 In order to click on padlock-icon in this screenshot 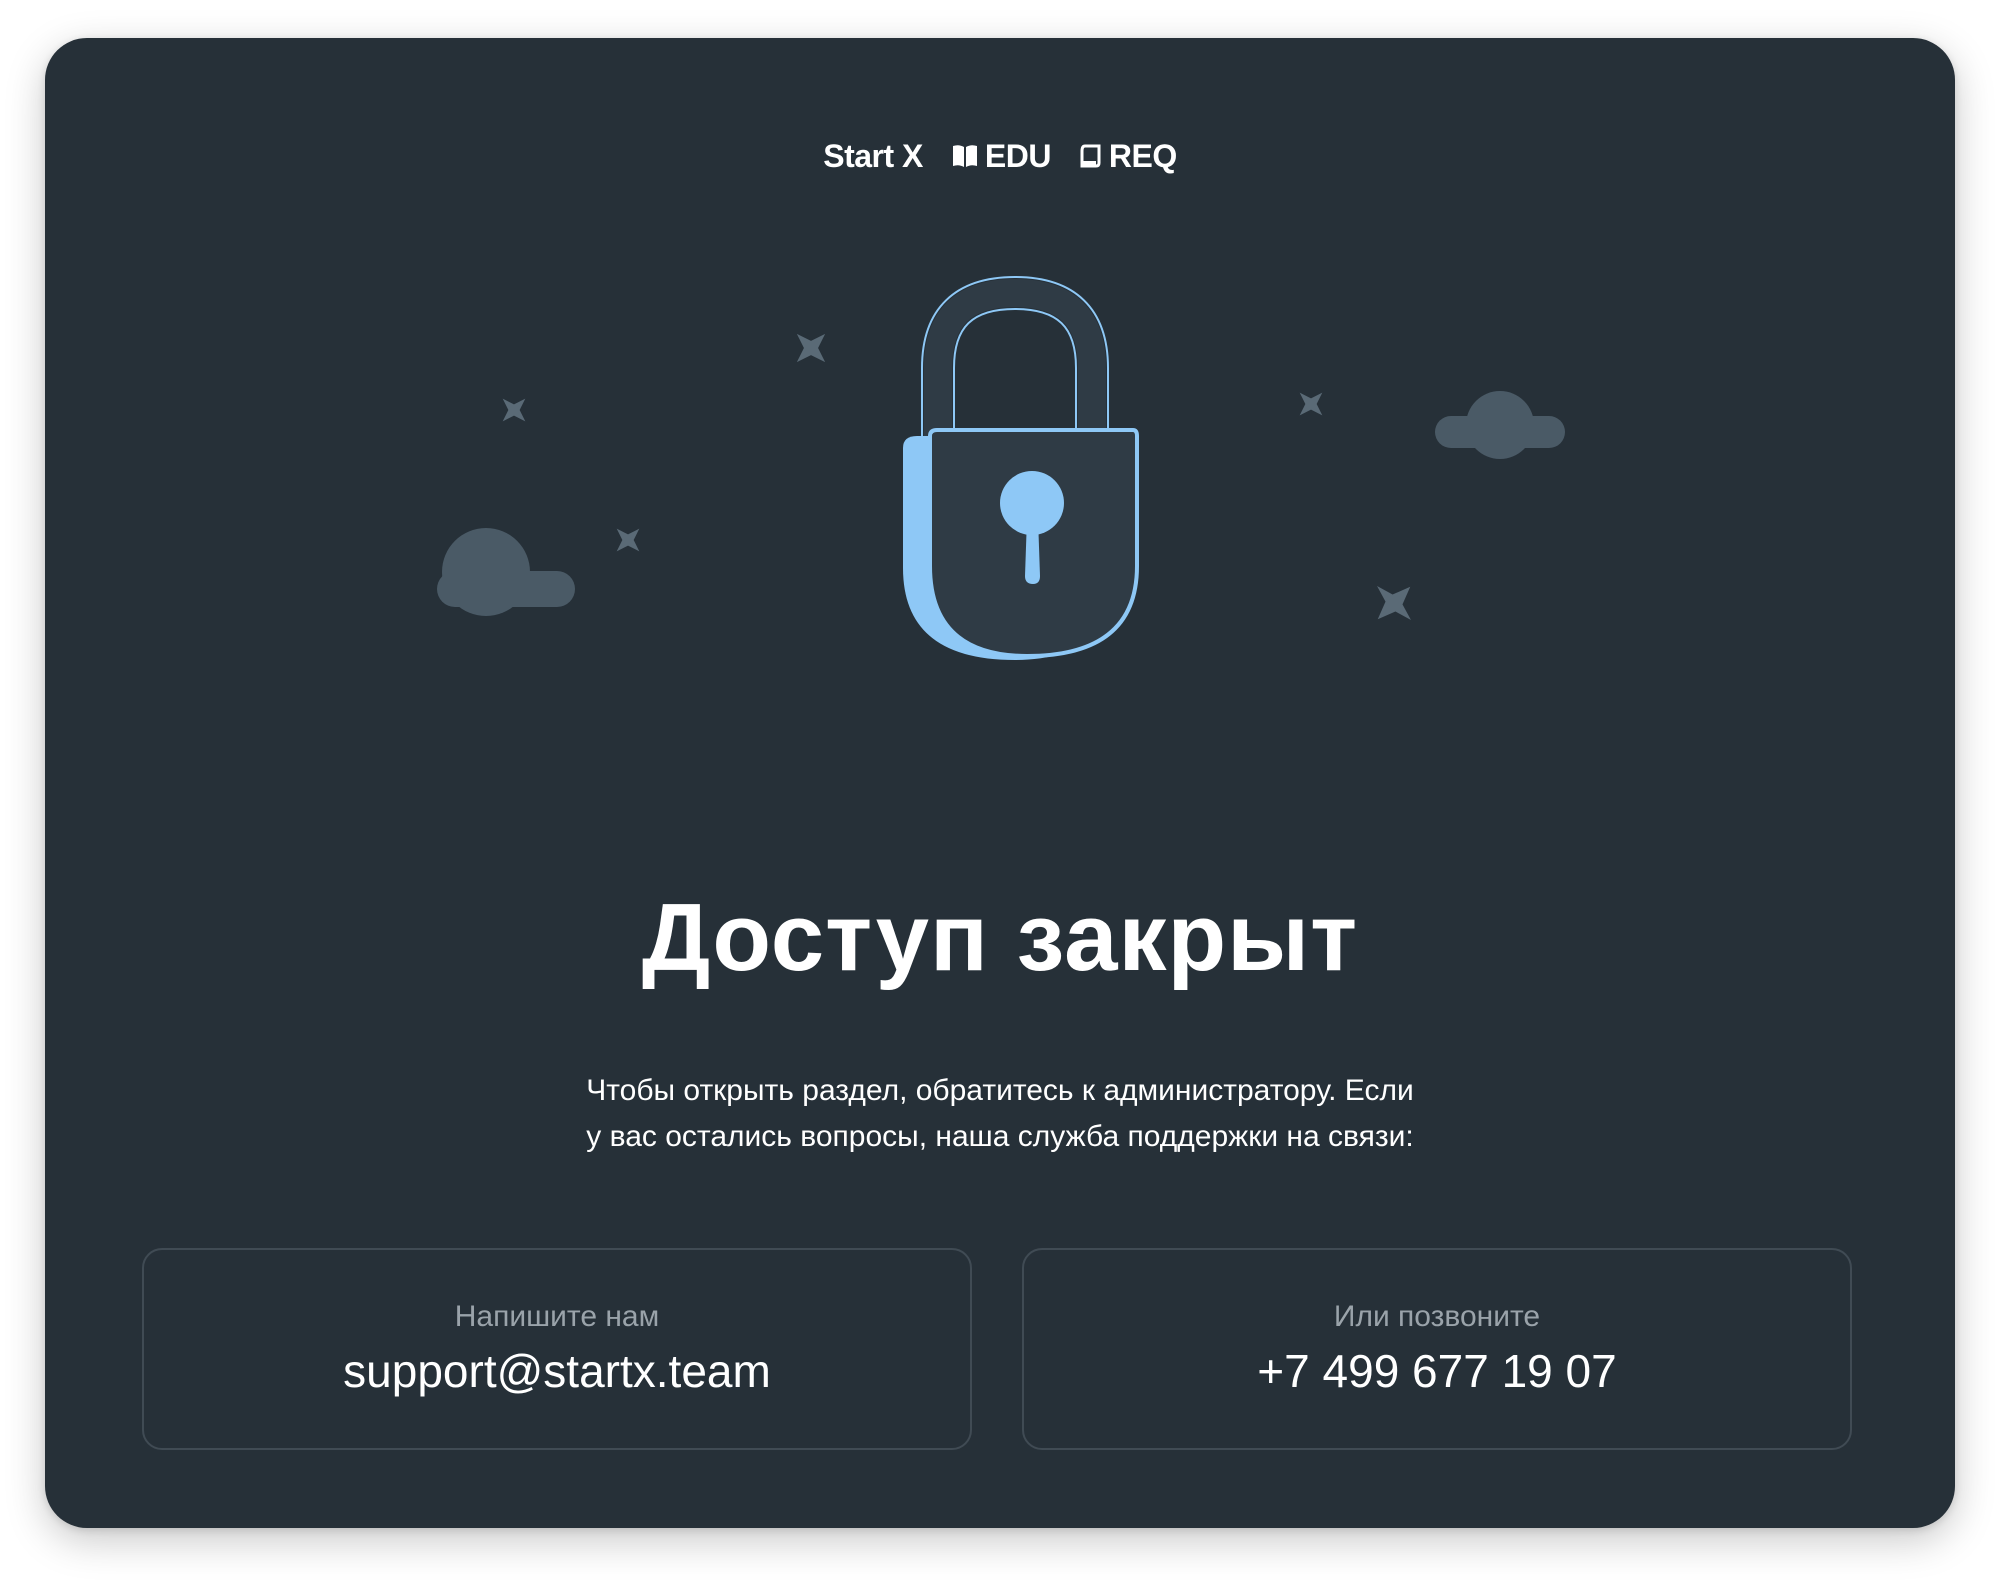, I will do `click(1021, 467)`.